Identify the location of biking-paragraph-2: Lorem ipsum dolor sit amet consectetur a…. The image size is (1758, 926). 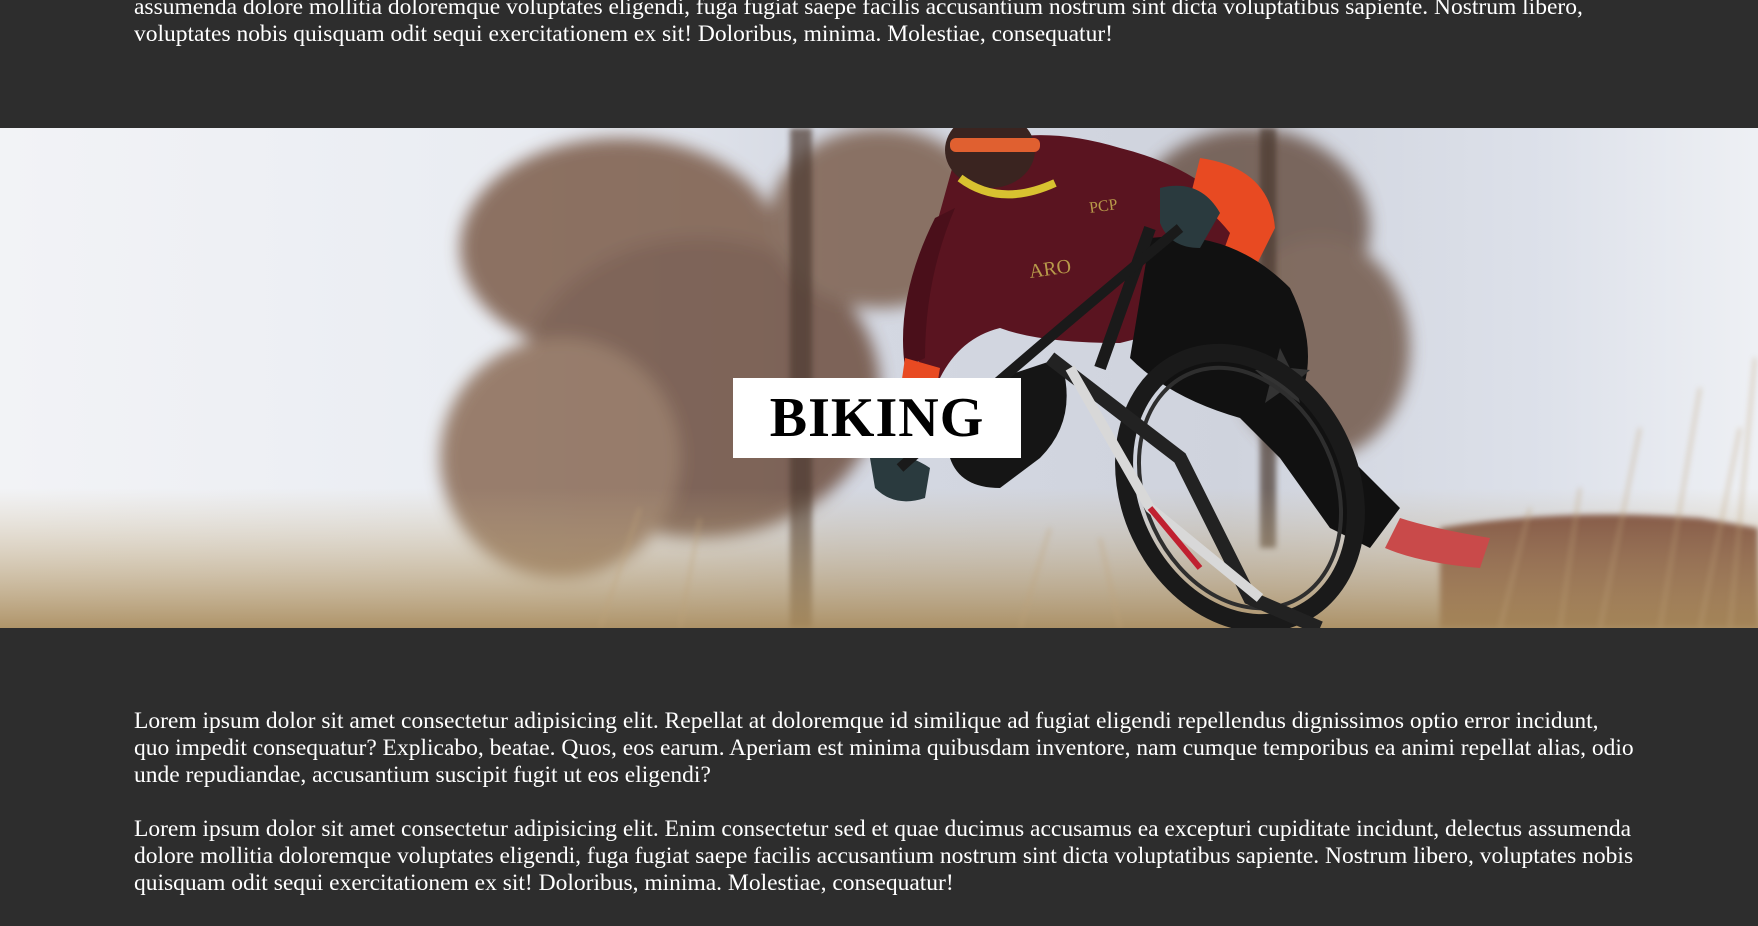
(884, 856).